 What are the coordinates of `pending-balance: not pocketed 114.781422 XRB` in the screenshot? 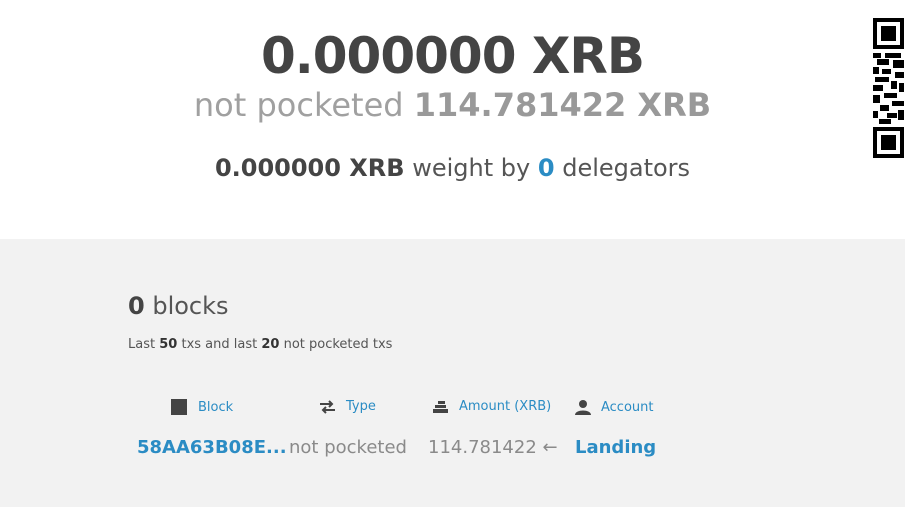 It's located at (452, 105).